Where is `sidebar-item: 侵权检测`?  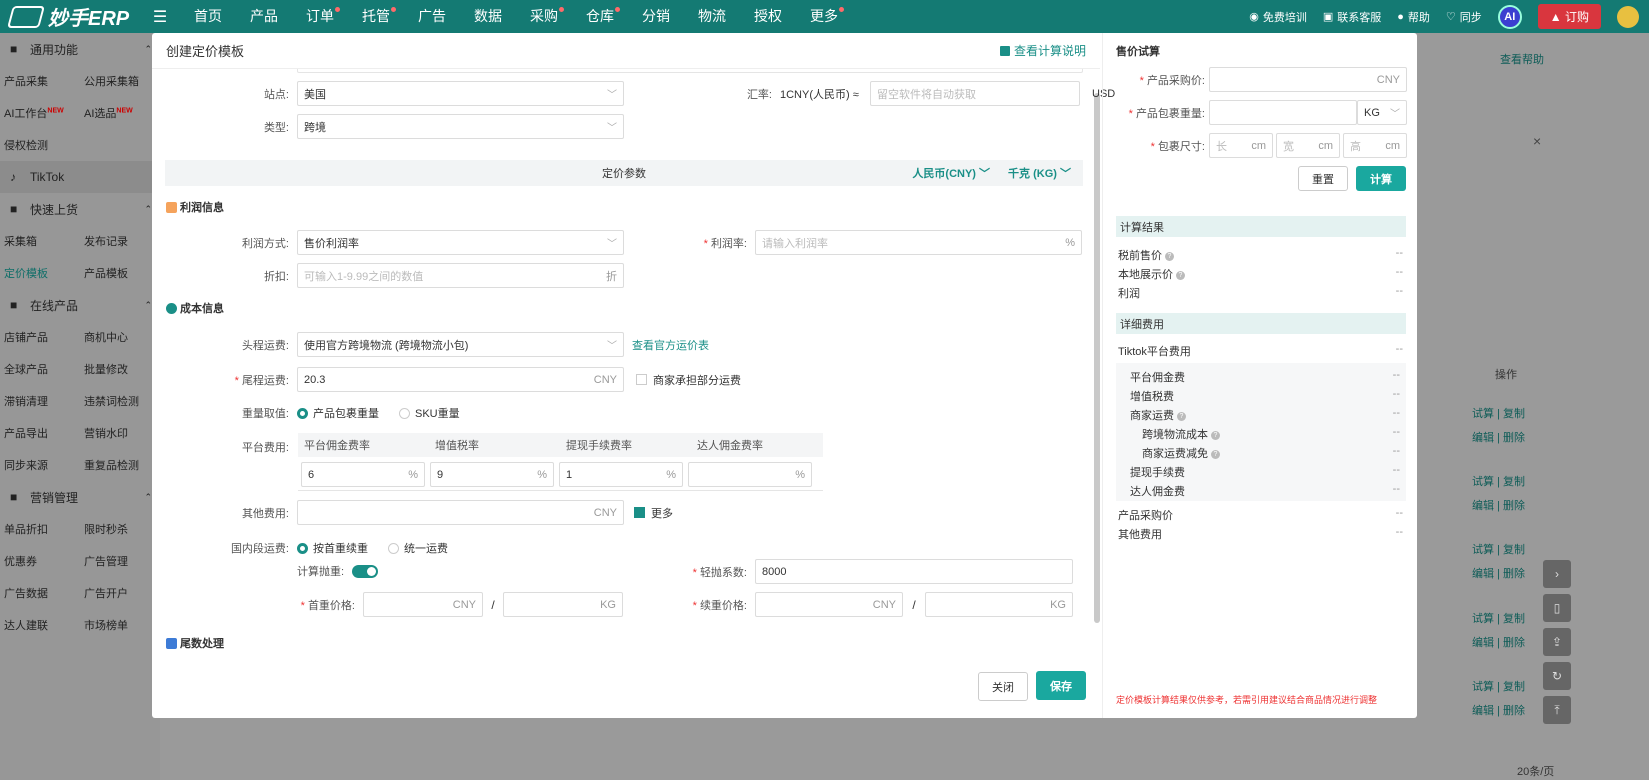
sidebar-item: 侵权检测 is located at coordinates (40, 145).